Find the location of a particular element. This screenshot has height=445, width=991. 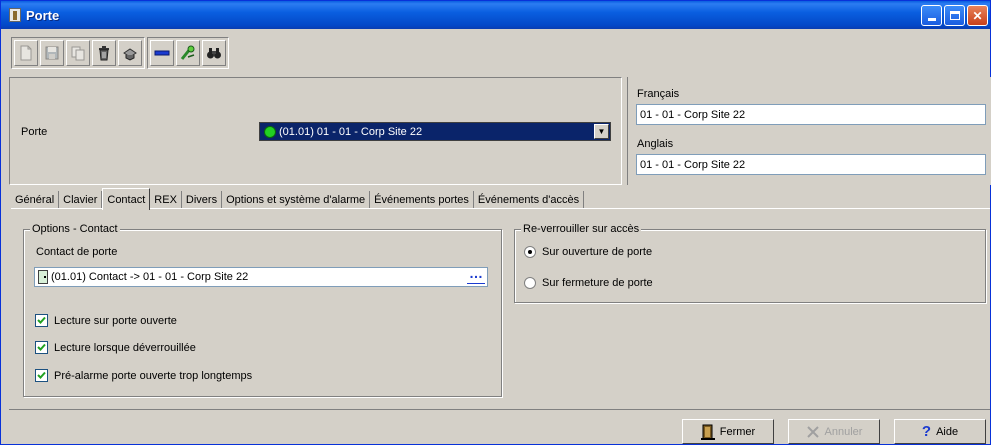

tab-general: Général is located at coordinates (35, 200).